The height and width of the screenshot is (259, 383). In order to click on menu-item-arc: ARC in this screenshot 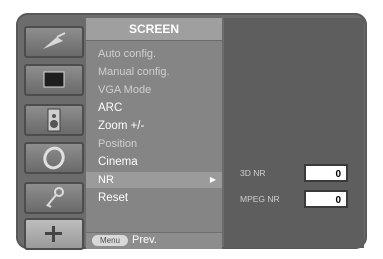, I will do `click(110, 108)`.